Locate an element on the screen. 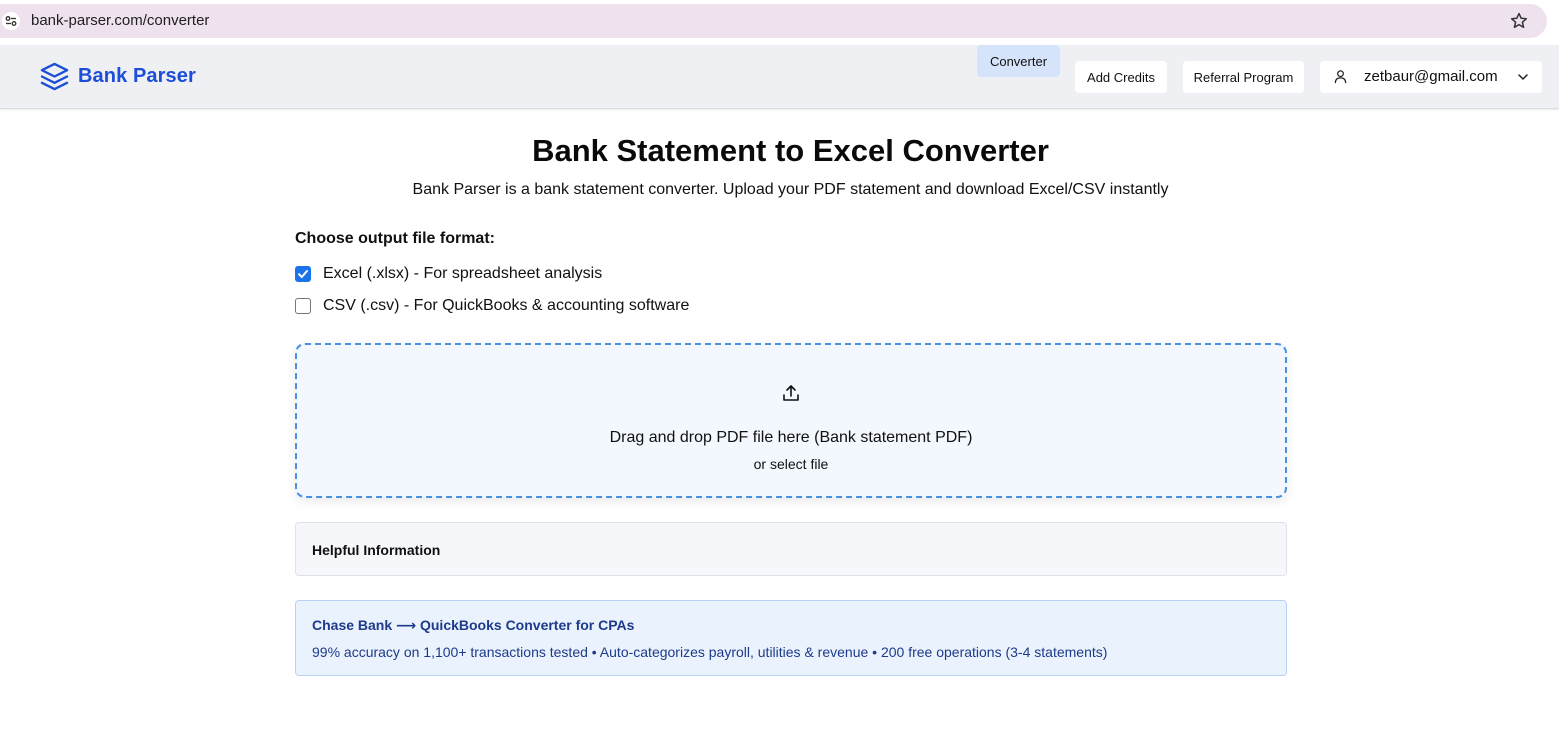  csv-checkbox is located at coordinates (303, 306).